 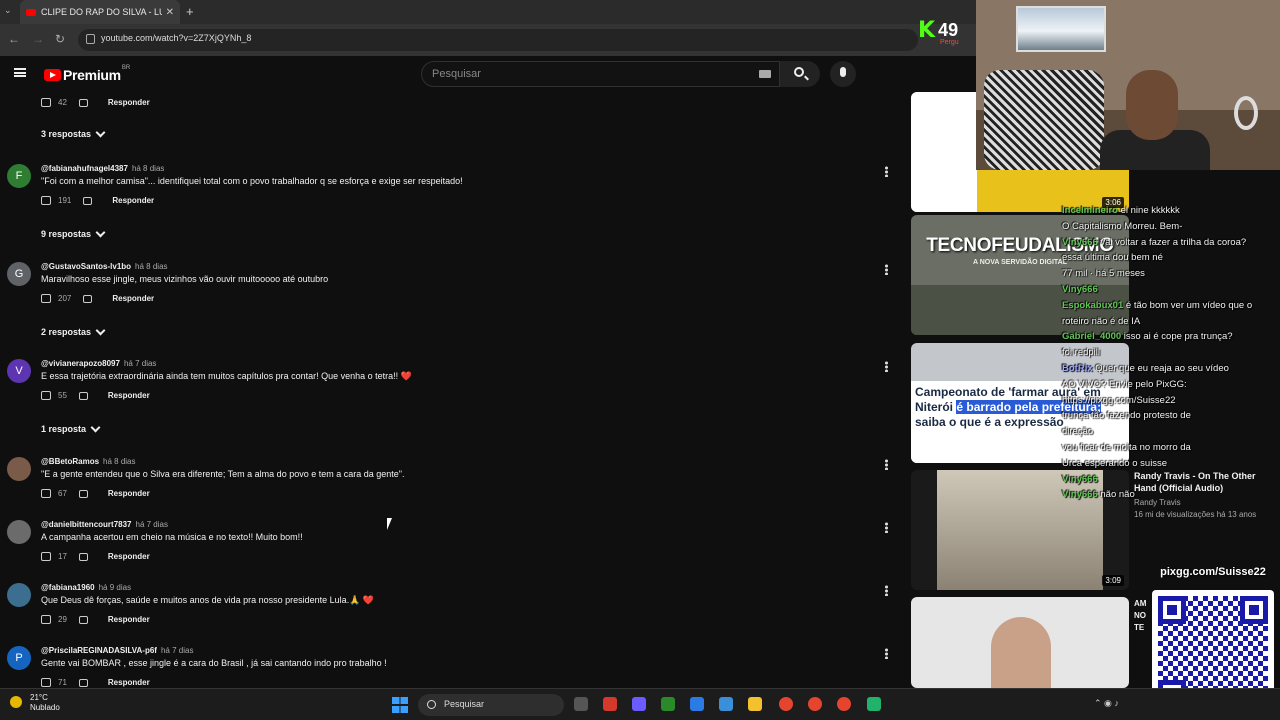 I want to click on site-info-icon, so click(x=90, y=39).